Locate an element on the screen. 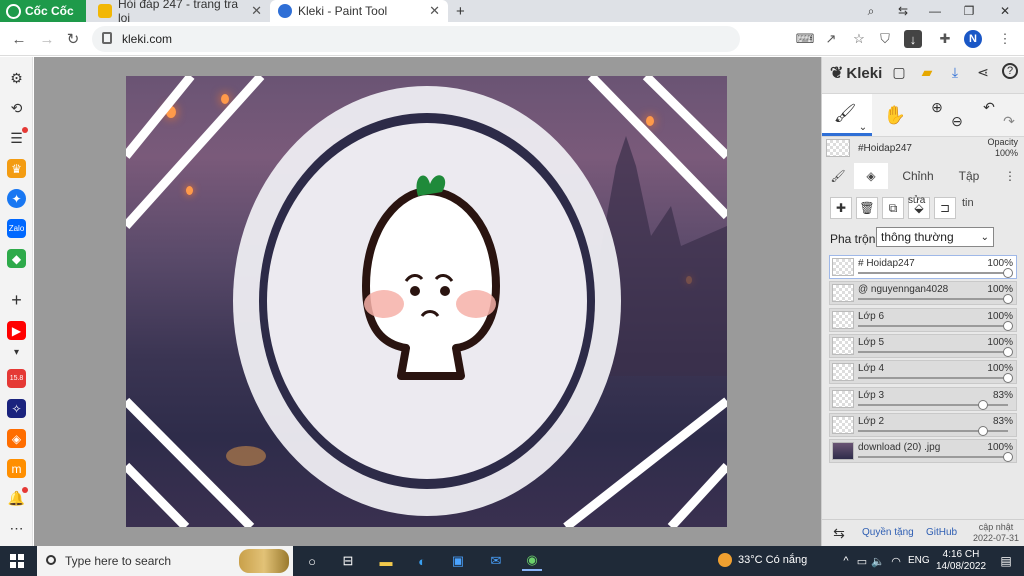 This screenshot has height=576, width=1024. layer-row: # Hoidap247 100% is located at coordinates (923, 267).